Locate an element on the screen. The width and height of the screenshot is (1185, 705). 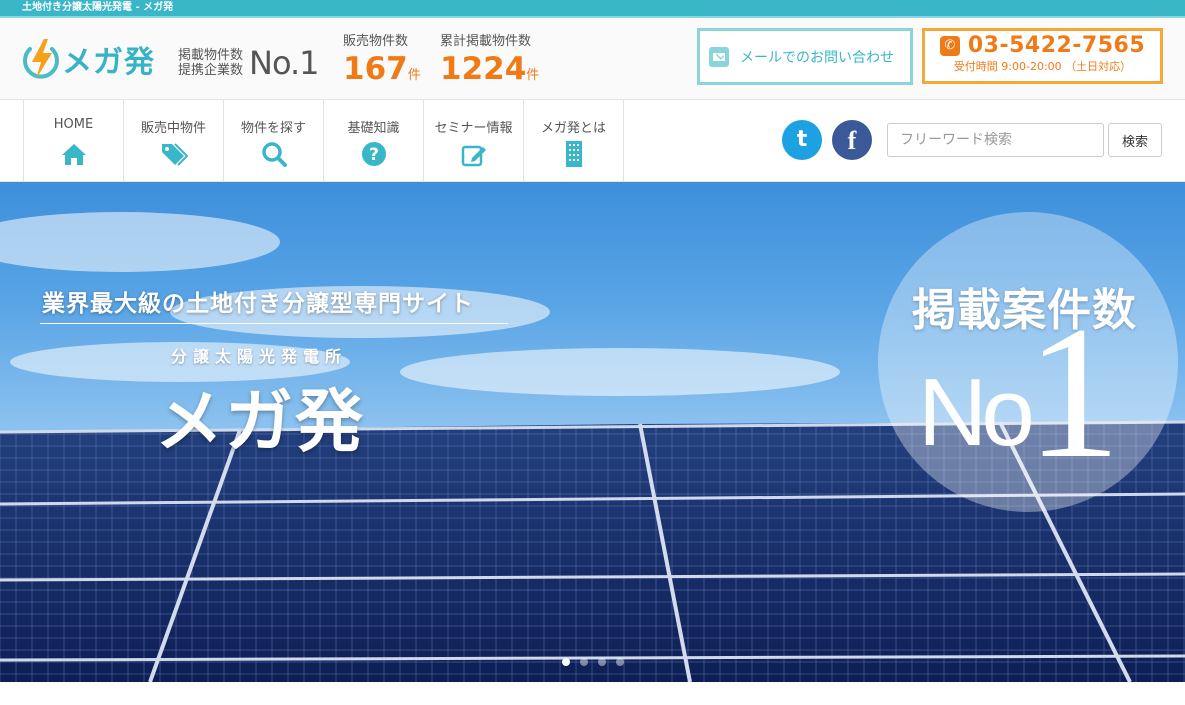
nav-item-home: HOME is located at coordinates (74, 140).